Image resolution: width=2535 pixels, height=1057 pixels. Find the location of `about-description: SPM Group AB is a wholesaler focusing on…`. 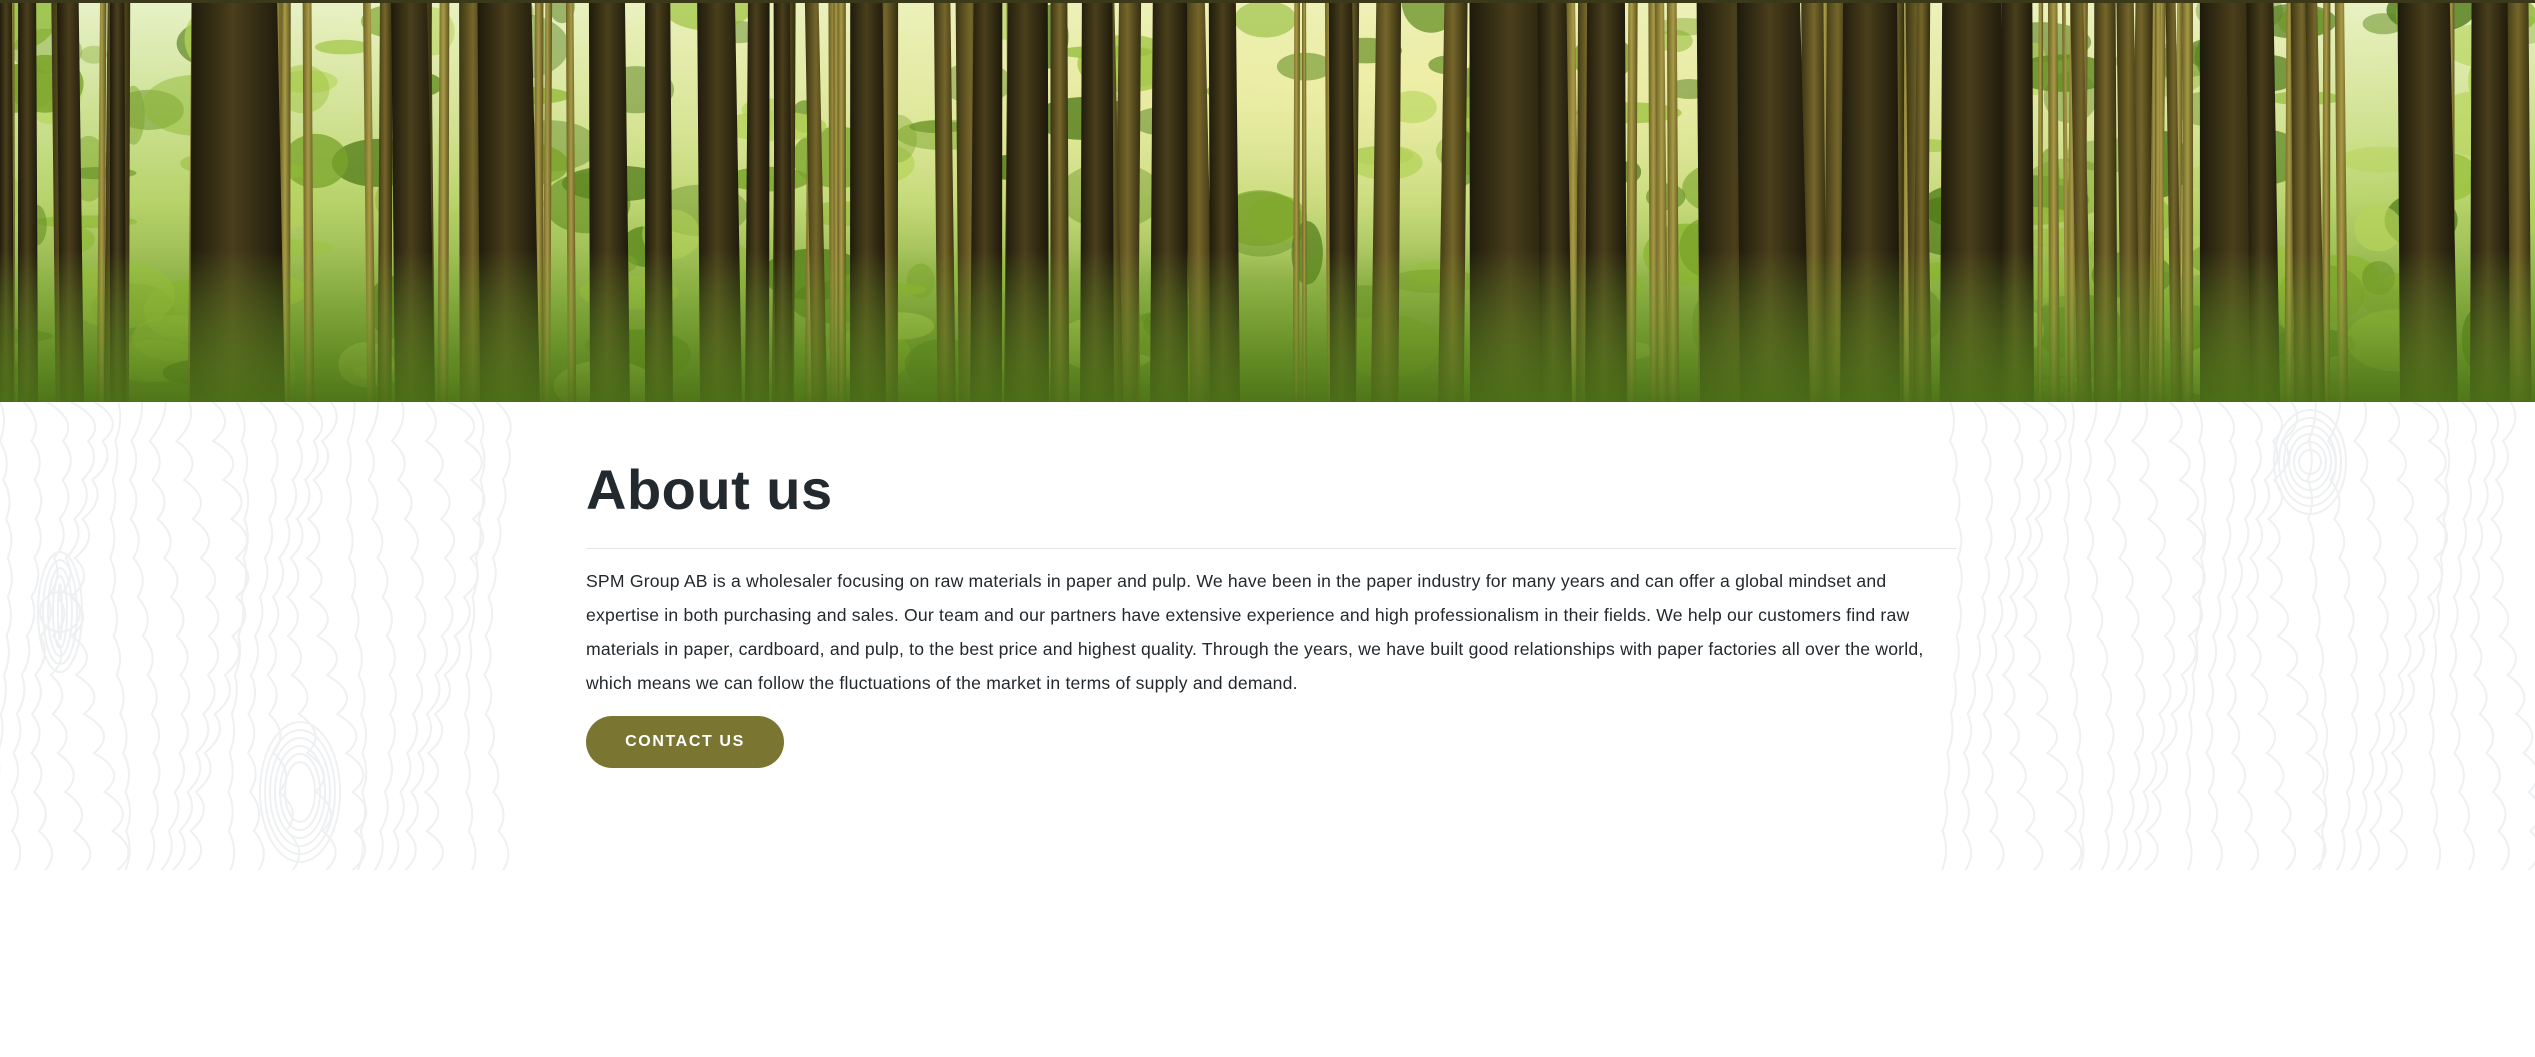

about-description: SPM Group AB is a wholesaler focusing on… is located at coordinates (1255, 632).